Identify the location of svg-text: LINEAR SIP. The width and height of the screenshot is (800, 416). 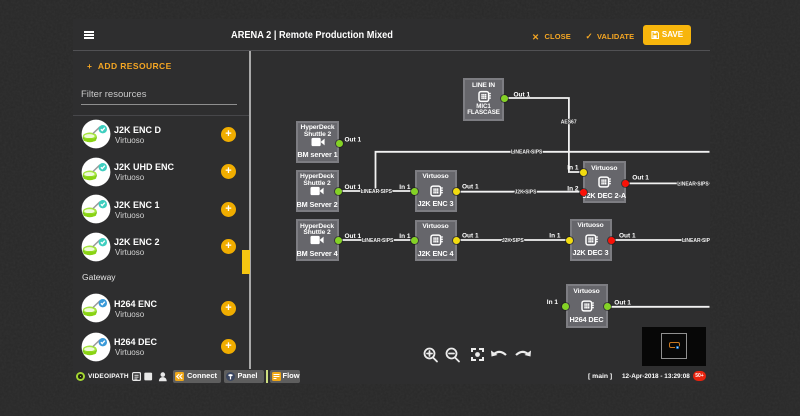
(696, 241).